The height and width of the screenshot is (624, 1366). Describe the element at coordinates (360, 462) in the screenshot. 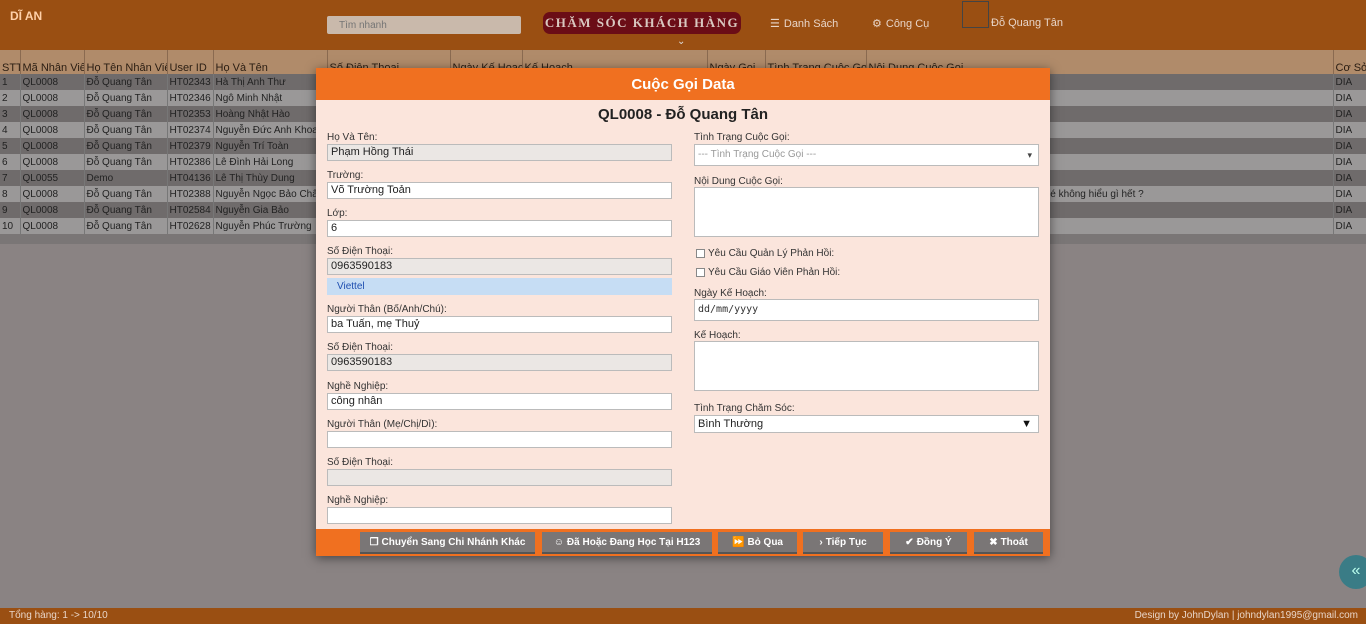

I see `phone3-label: Số Điện Thoại:` at that location.